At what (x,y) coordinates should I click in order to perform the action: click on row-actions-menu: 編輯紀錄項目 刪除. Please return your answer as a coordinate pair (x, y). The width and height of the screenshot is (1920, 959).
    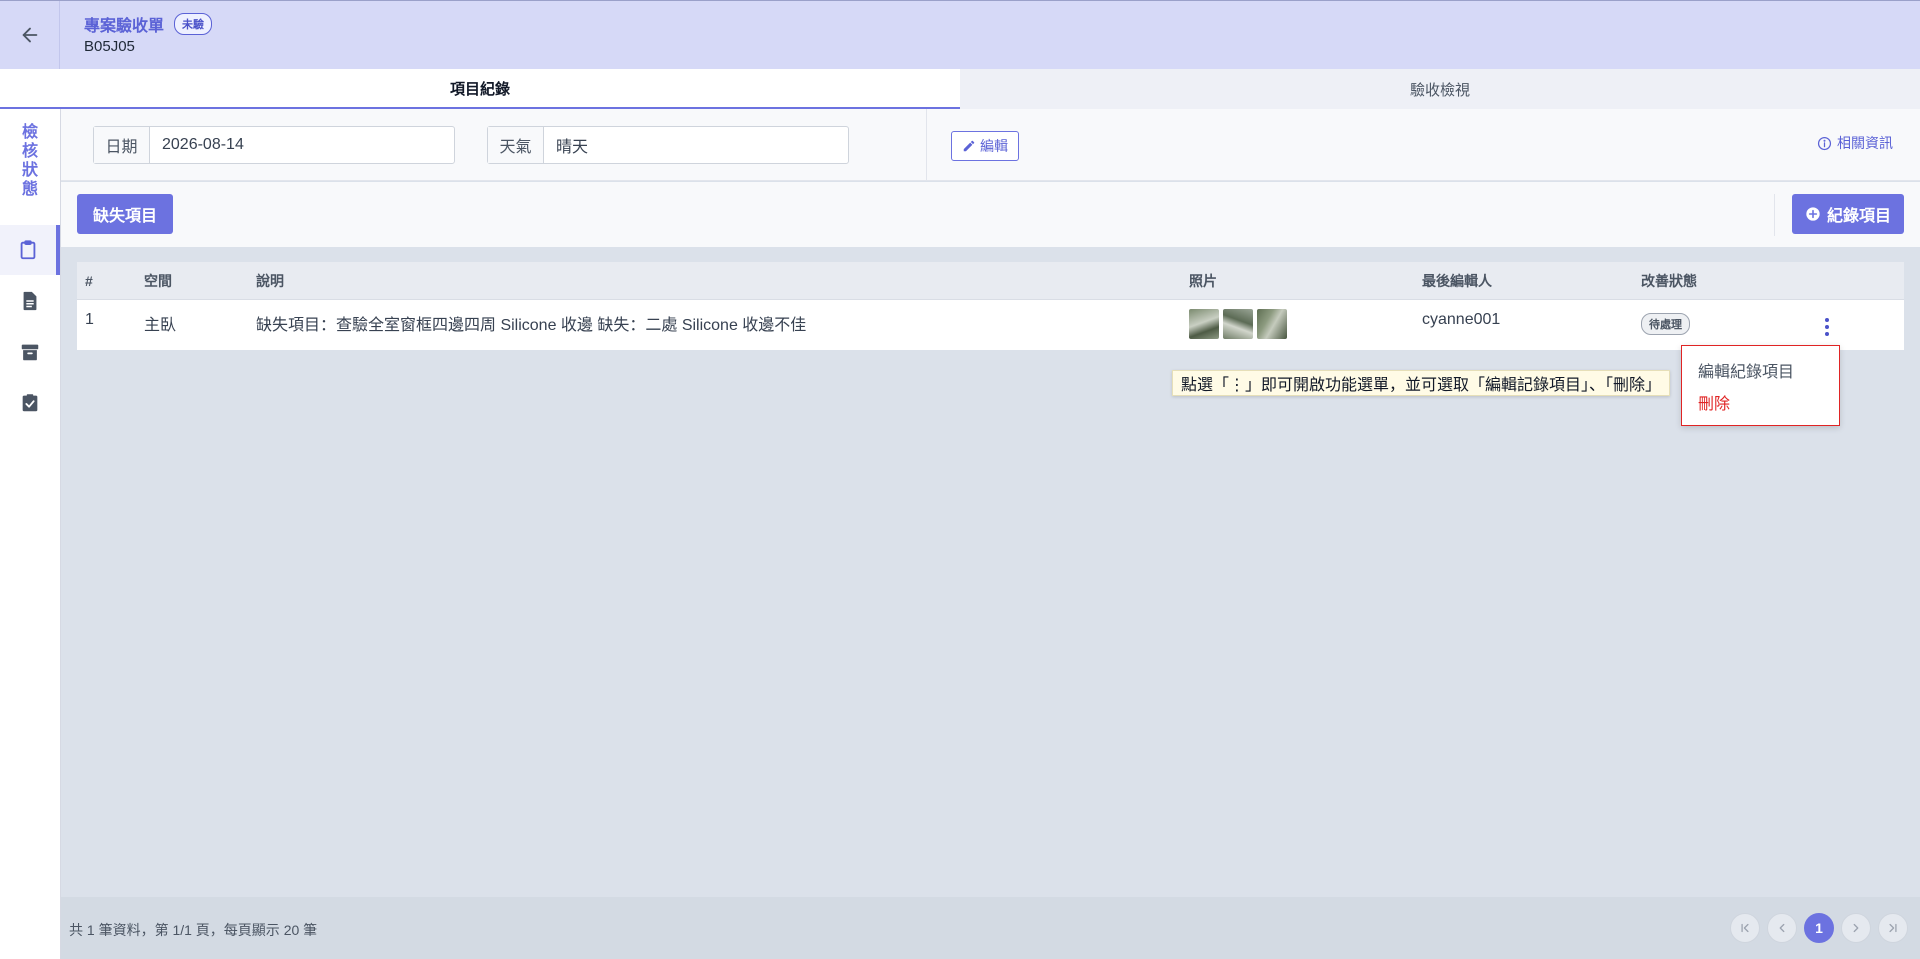
    Looking at the image, I should click on (1760, 385).